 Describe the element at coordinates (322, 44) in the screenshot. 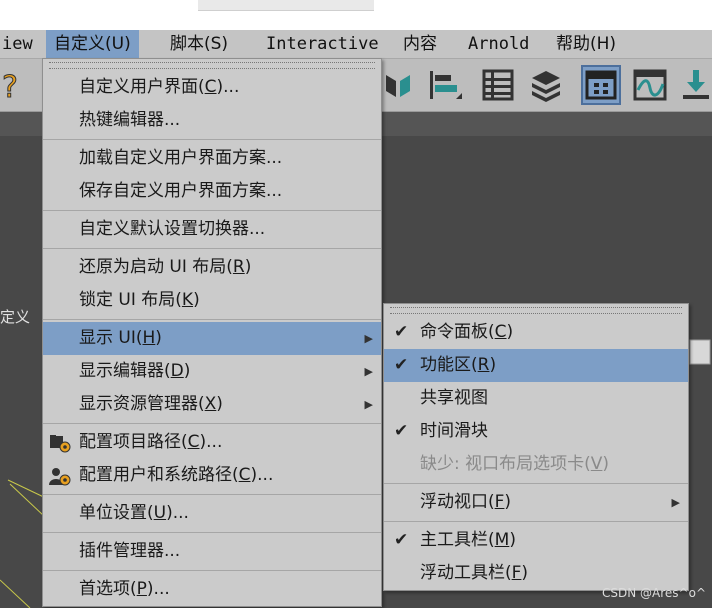

I see `menu-interactive: Interactive` at that location.